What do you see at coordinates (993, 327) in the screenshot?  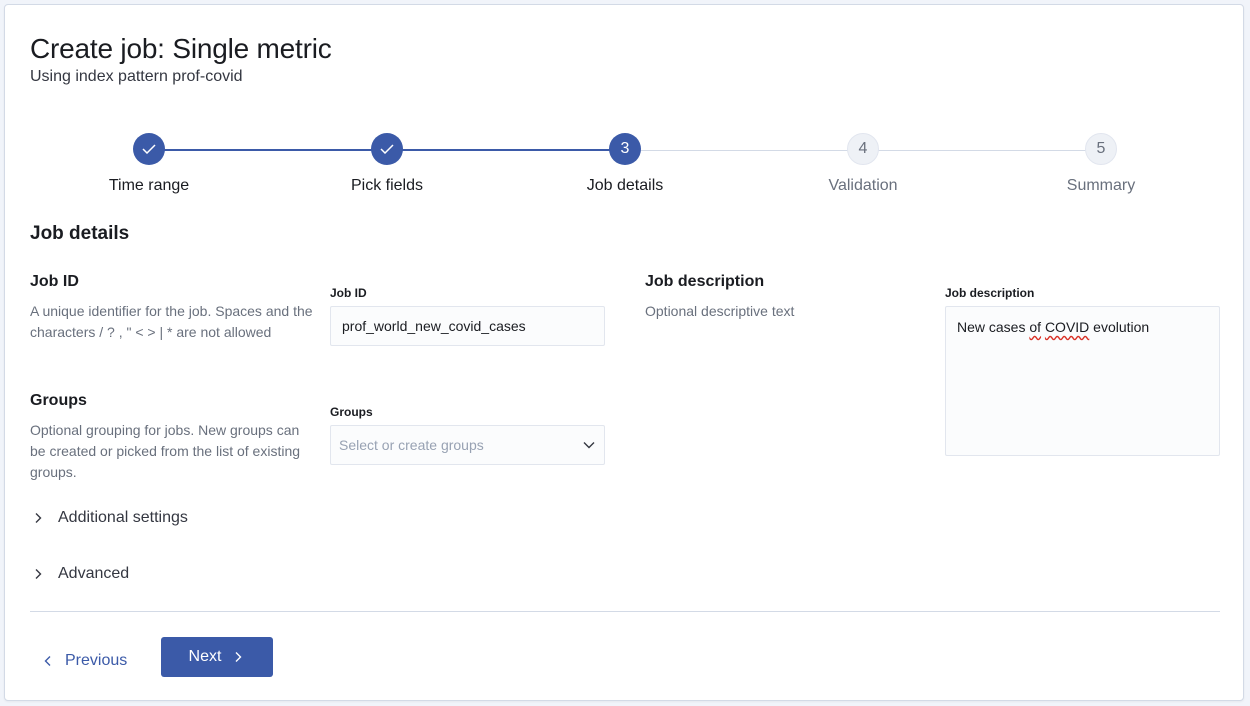 I see `textarea-text-part: New cases` at bounding box center [993, 327].